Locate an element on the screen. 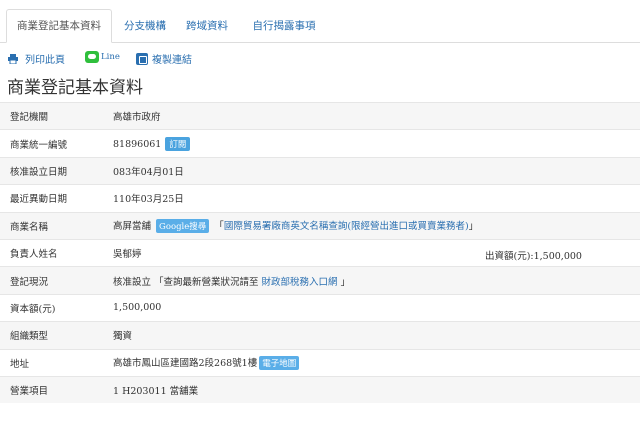  bracket-open: 「 is located at coordinates (219, 227).